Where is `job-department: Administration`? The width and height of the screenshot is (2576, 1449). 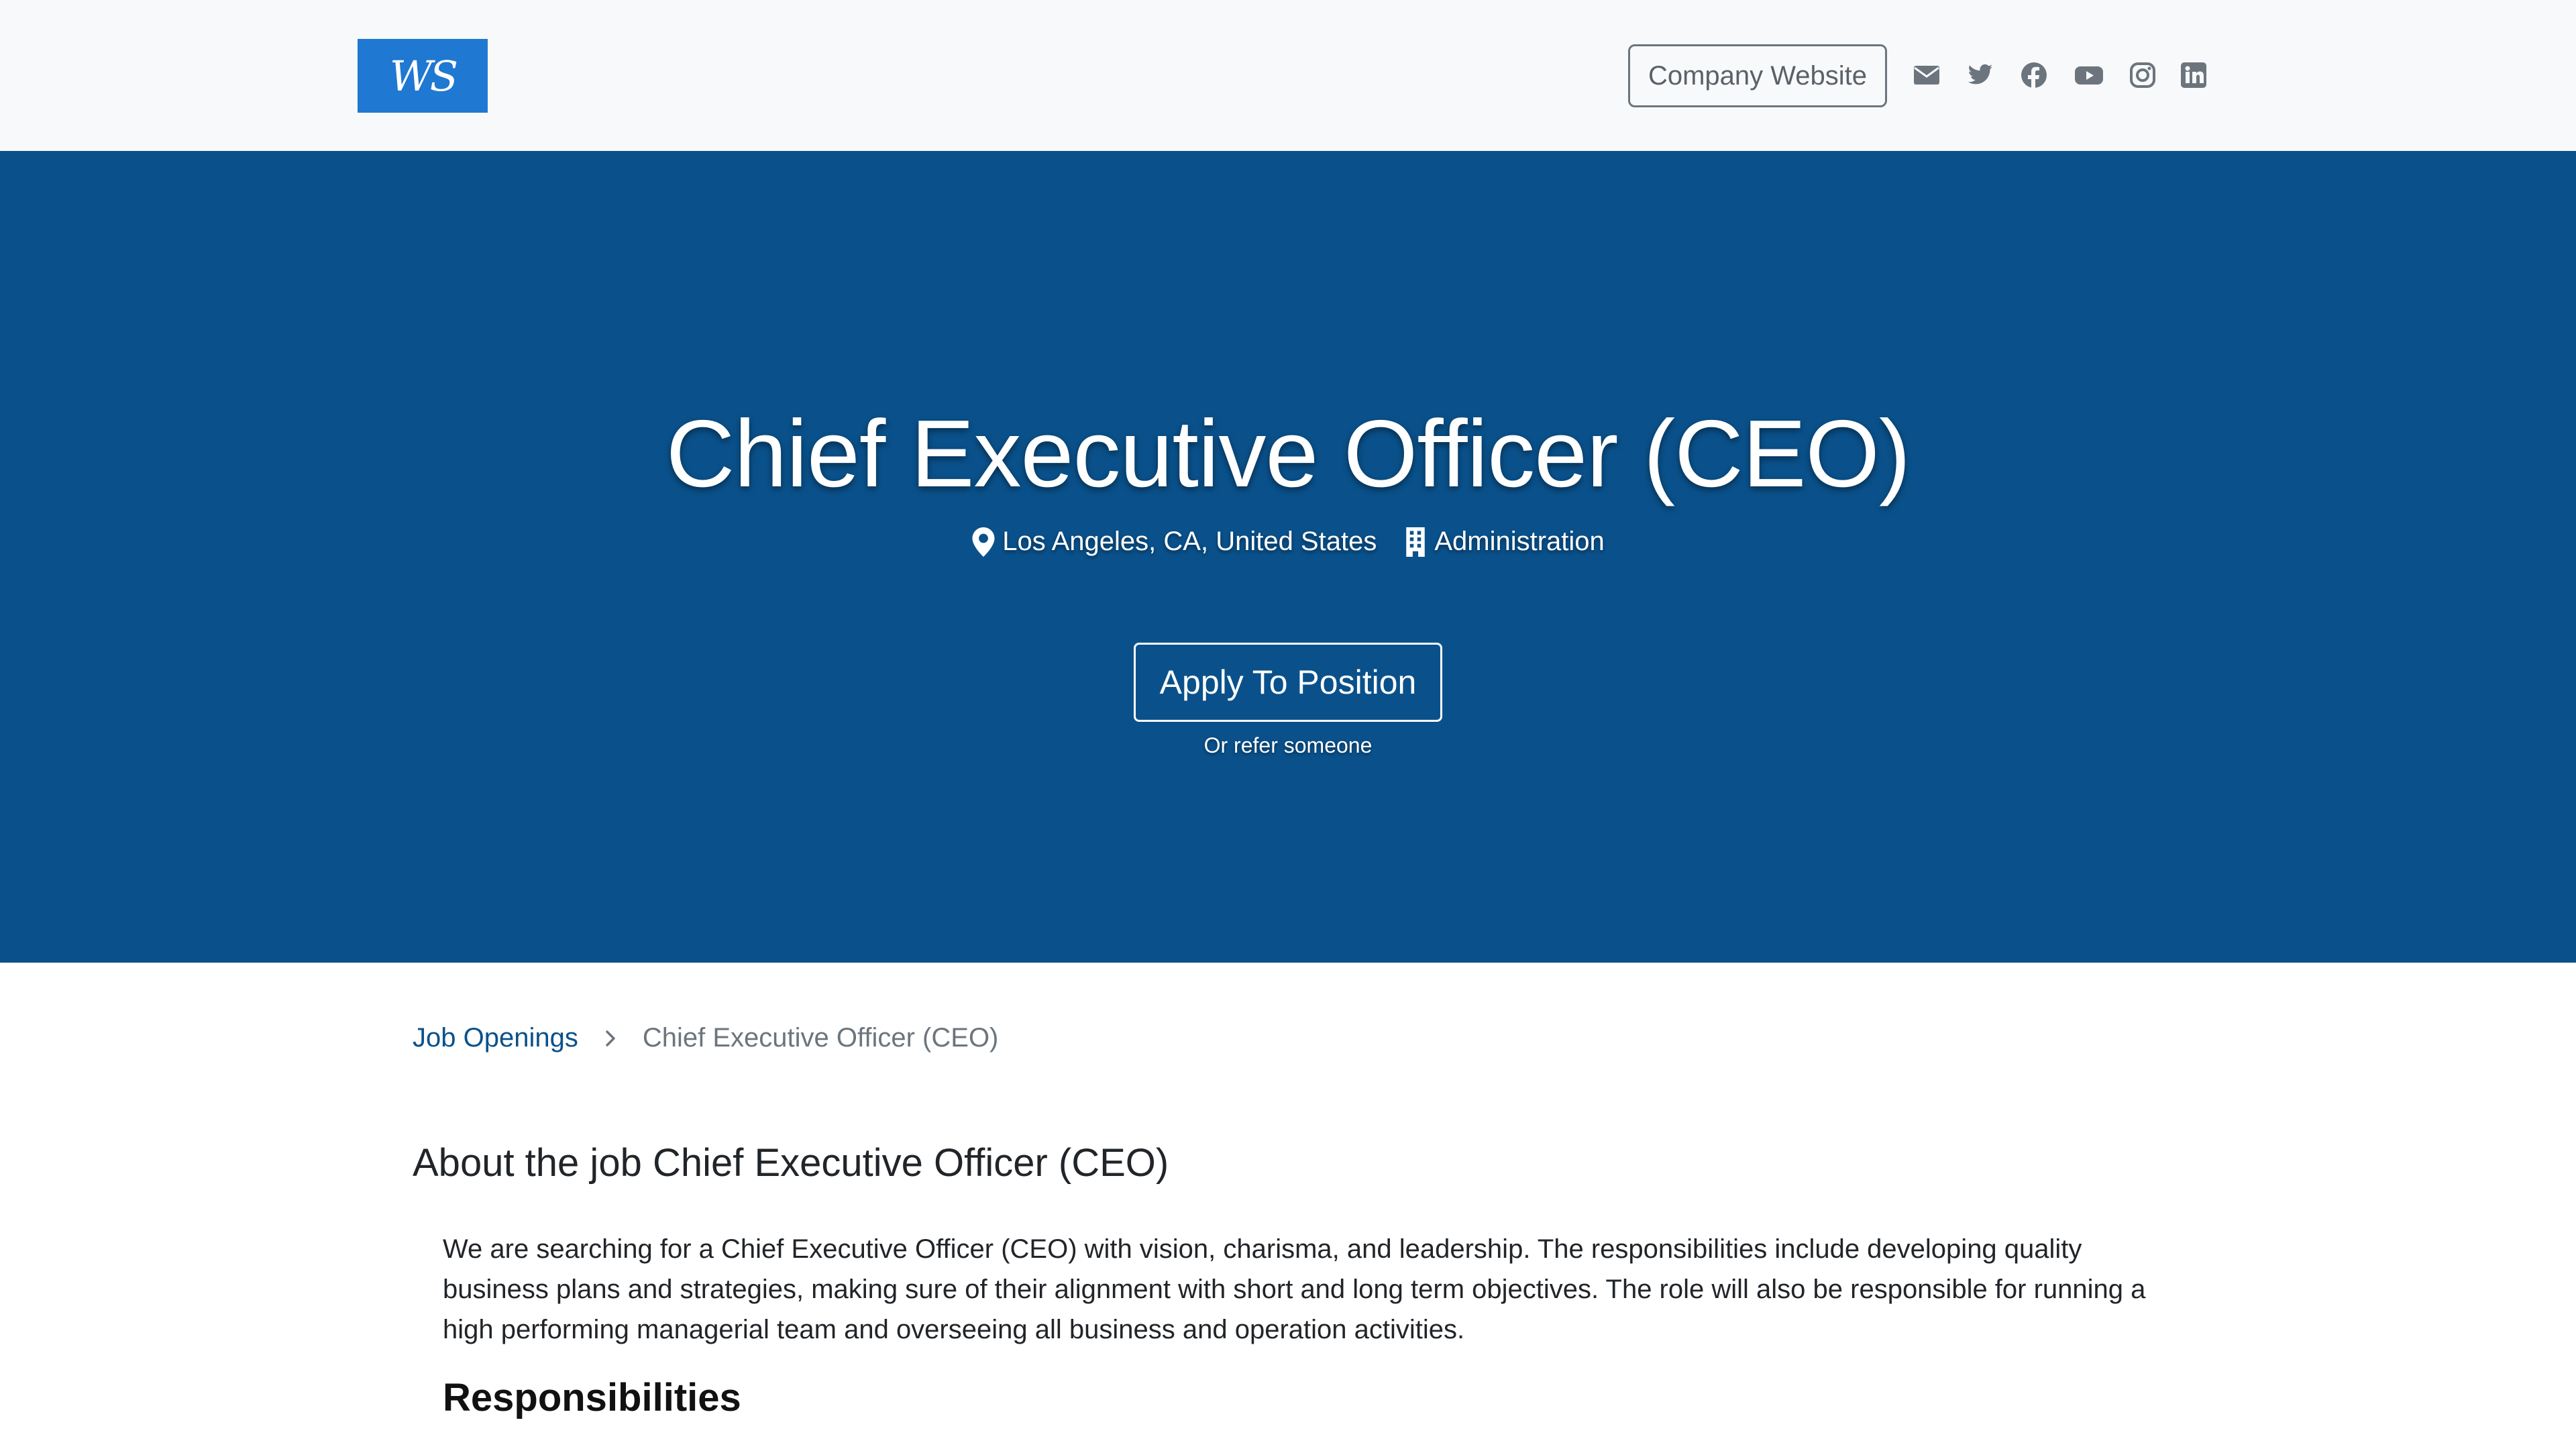 job-department: Administration is located at coordinates (1504, 542).